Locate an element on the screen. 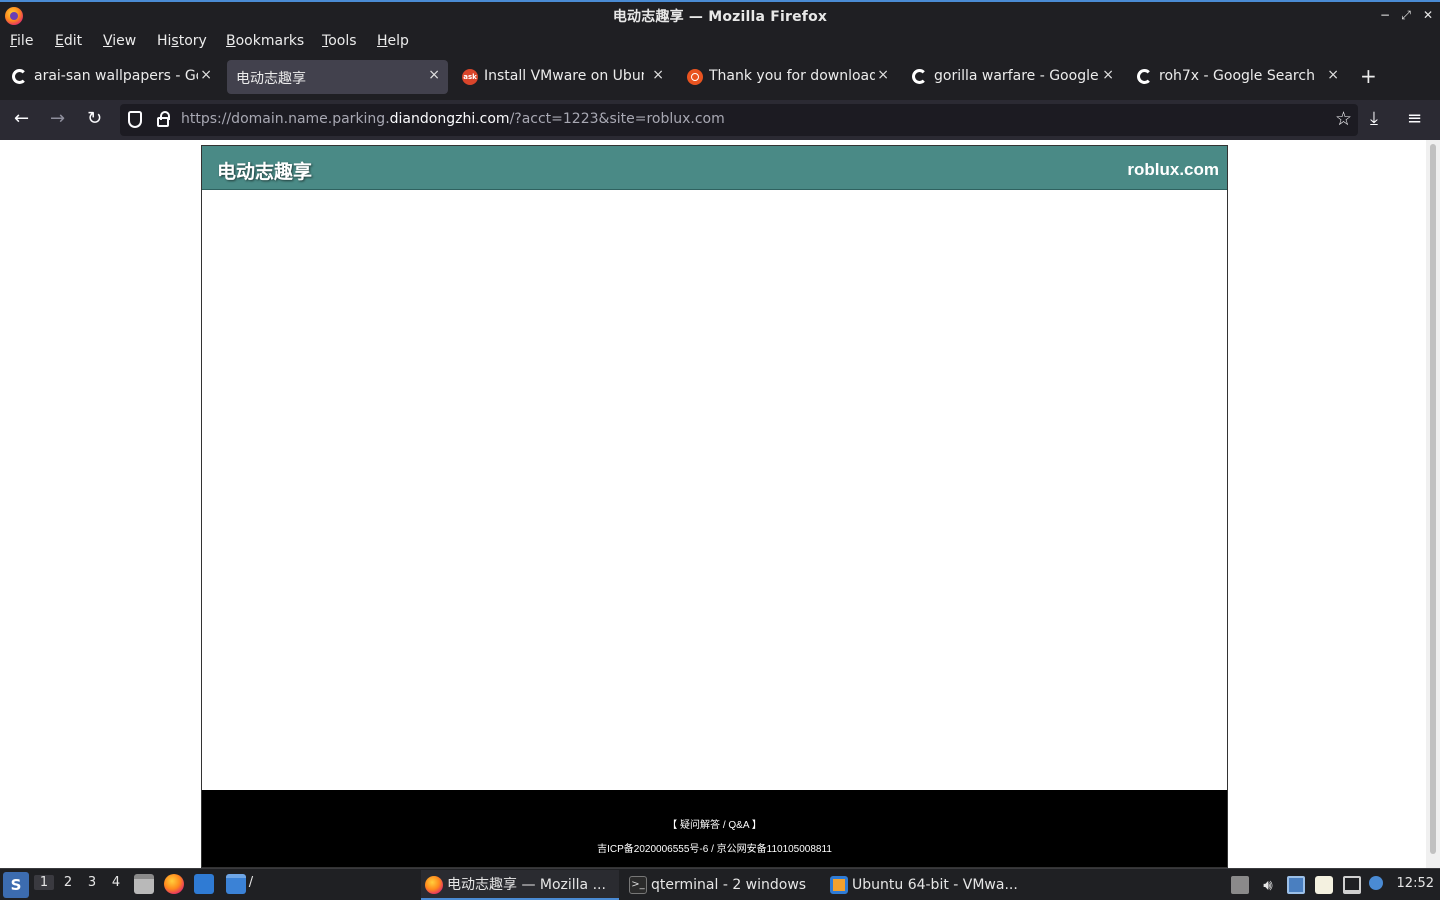 This screenshot has width=1440, height=900. reload-button: ↻ is located at coordinates (94, 119).